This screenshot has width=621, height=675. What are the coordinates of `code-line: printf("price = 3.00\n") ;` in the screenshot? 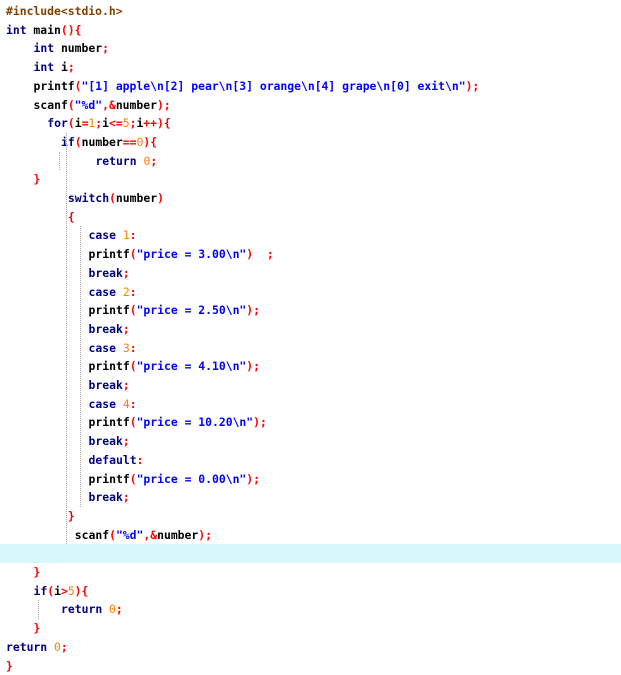 It's located at (310, 254).